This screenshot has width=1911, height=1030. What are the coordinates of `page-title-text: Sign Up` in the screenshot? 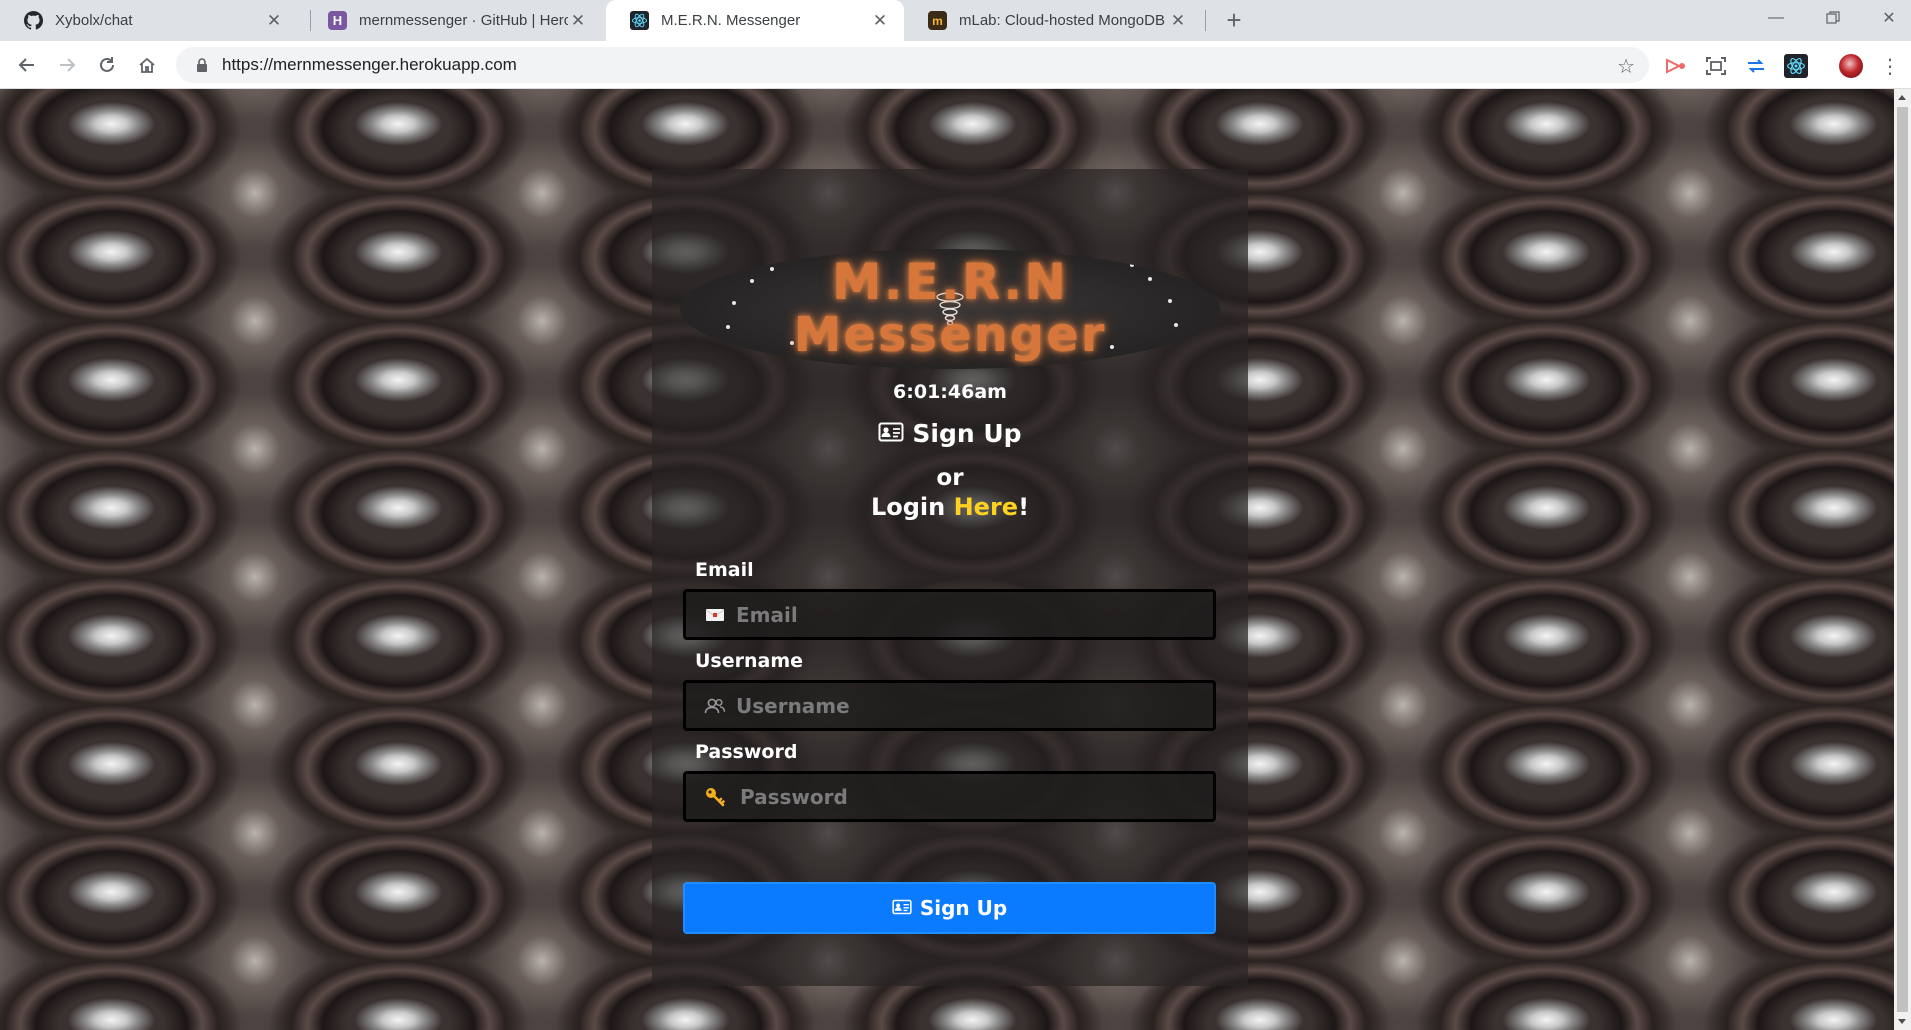 It's located at (967, 433).